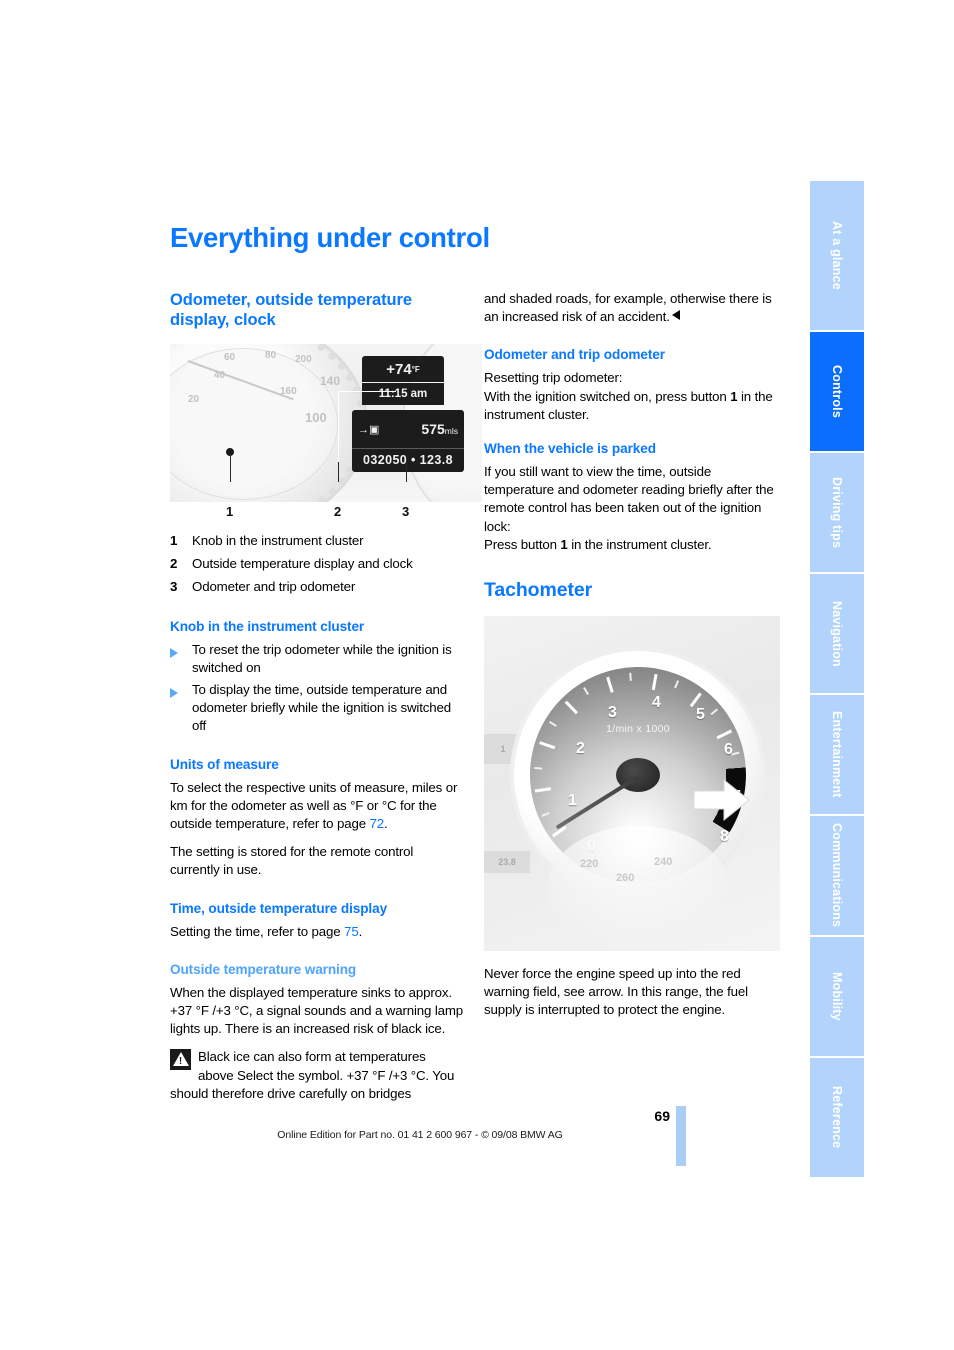 The height and width of the screenshot is (1350, 954). Describe the element at coordinates (316, 417) in the screenshot. I see `speedo-number: 100` at that location.